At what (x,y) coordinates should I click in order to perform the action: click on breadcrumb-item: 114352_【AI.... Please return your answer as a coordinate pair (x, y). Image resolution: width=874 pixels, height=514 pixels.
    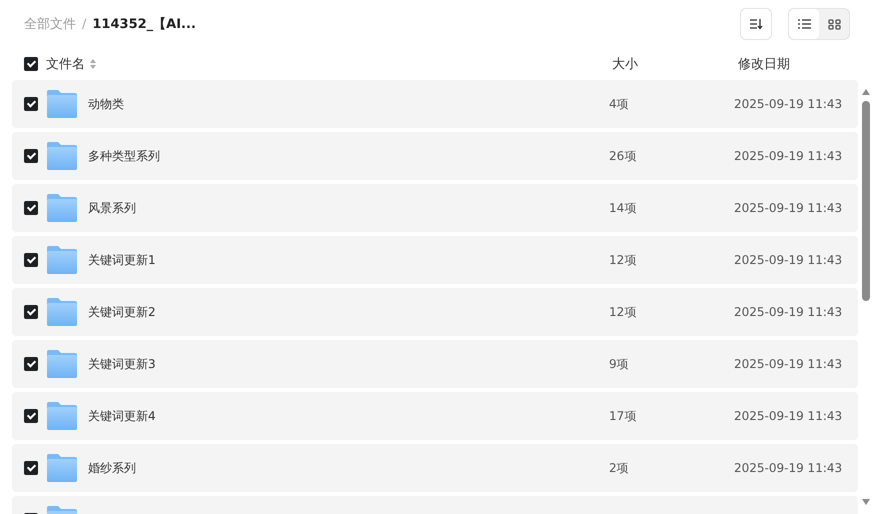
    Looking at the image, I should click on (144, 24).